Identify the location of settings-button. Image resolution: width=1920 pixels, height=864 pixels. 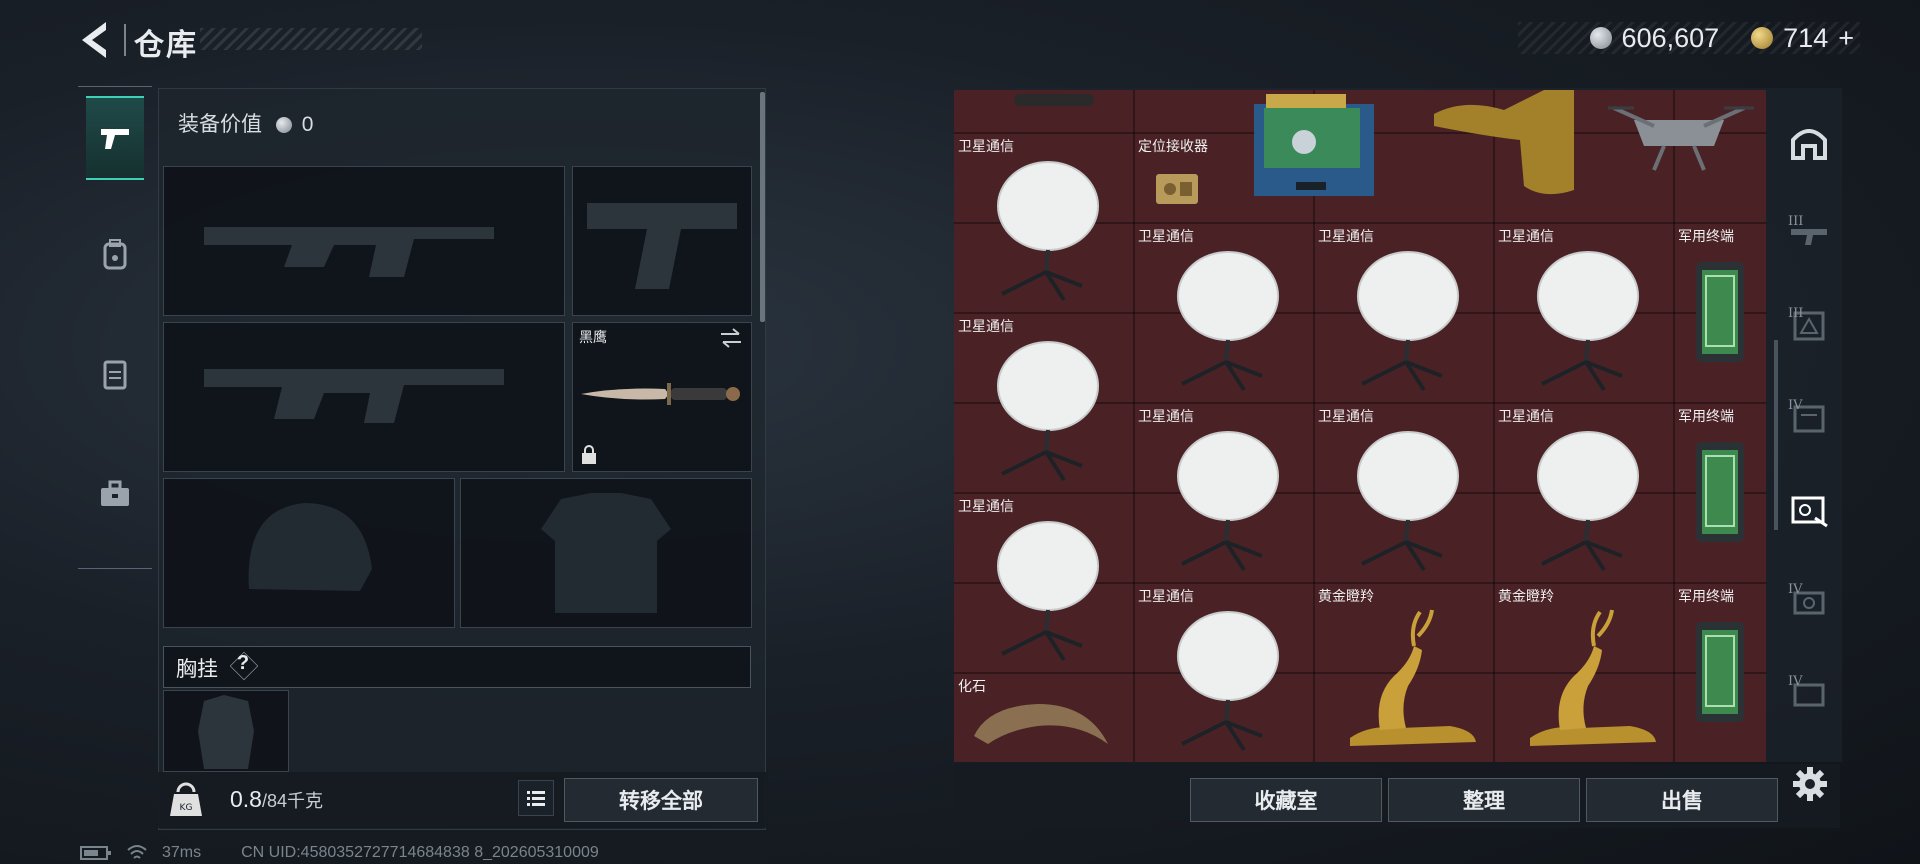
(1810, 784).